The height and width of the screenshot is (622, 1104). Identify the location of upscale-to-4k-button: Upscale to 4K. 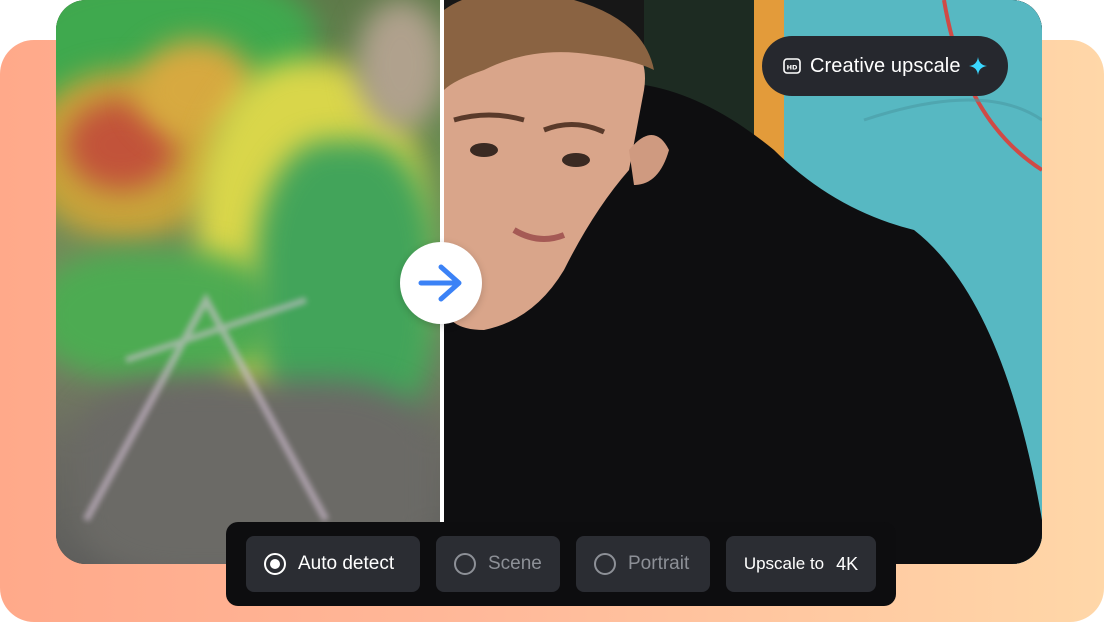
(801, 564).